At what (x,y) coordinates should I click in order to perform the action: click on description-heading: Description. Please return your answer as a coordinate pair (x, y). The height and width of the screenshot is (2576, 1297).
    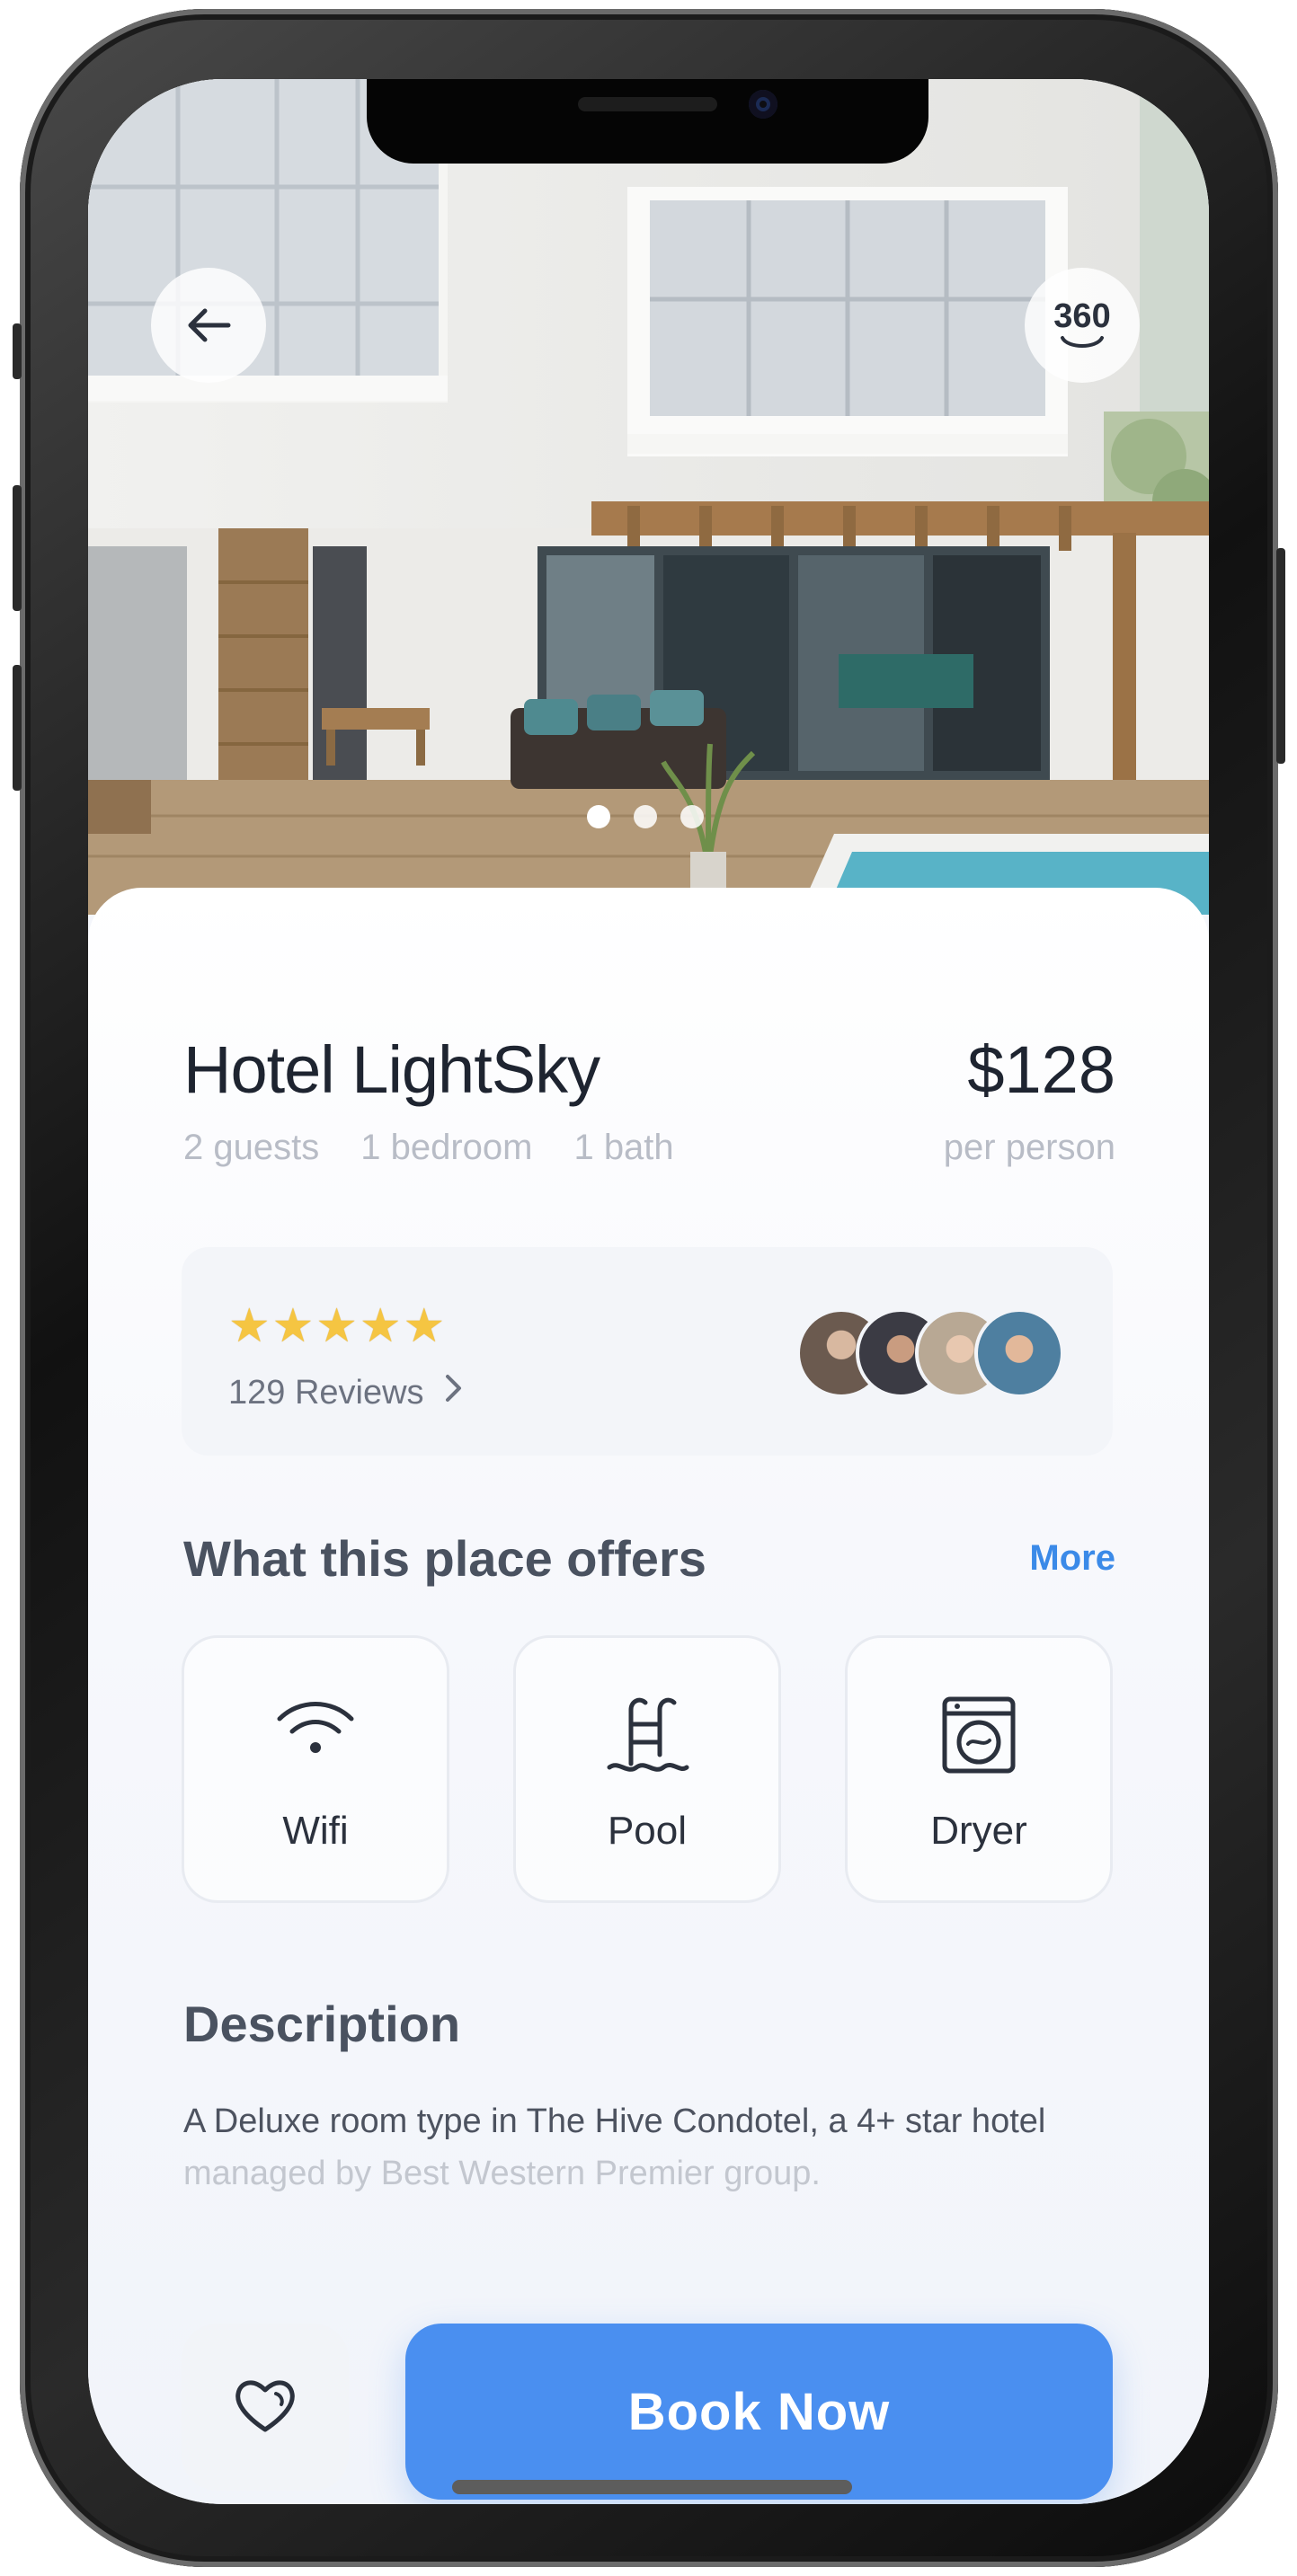
    Looking at the image, I should click on (322, 2024).